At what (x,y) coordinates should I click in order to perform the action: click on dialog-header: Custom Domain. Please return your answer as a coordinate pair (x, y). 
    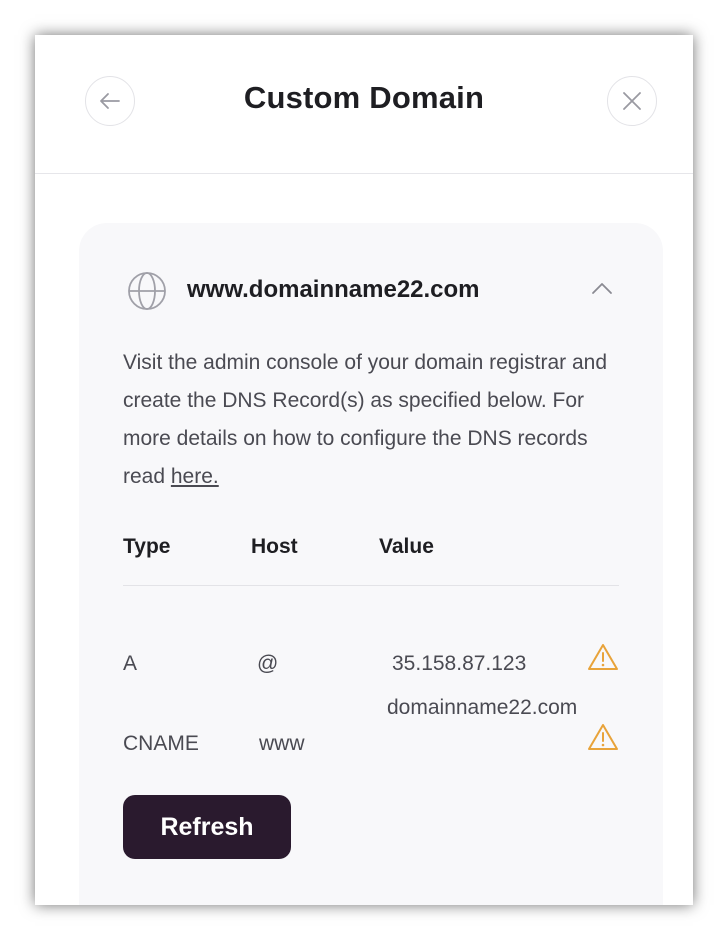
    Looking at the image, I should click on (364, 104).